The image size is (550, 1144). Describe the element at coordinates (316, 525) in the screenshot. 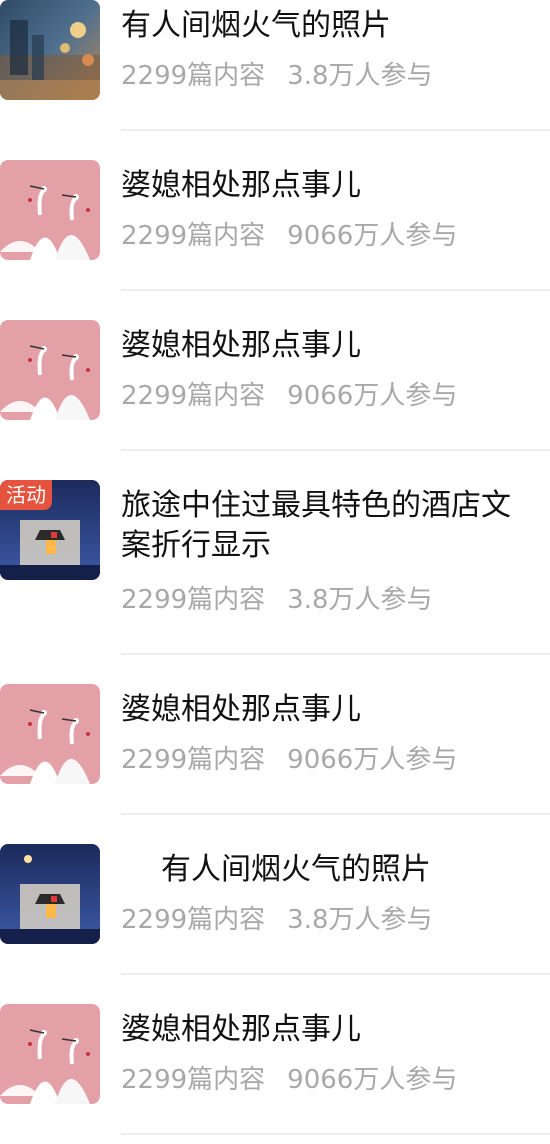

I see `topic-title: 旅途中住过最具特色的酒店文案折行显示` at that location.